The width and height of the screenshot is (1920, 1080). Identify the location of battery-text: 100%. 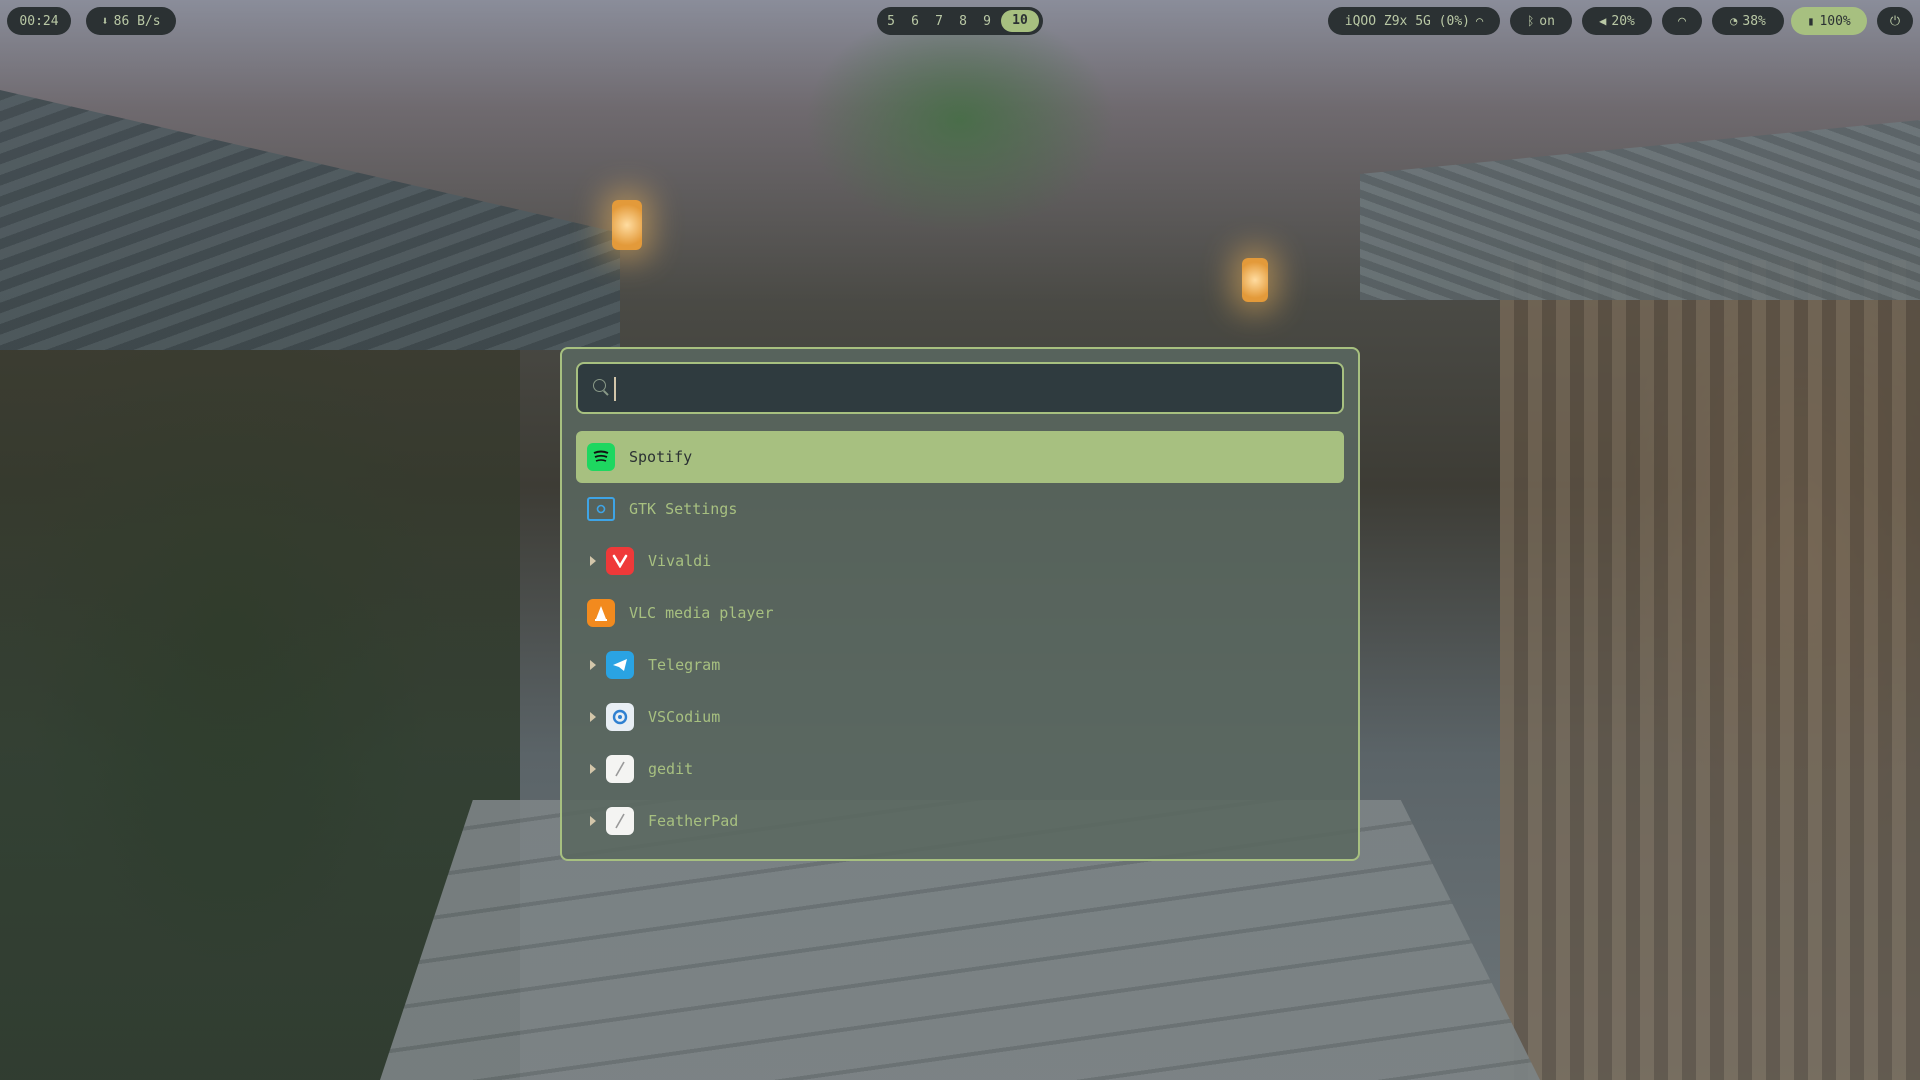
(1835, 21).